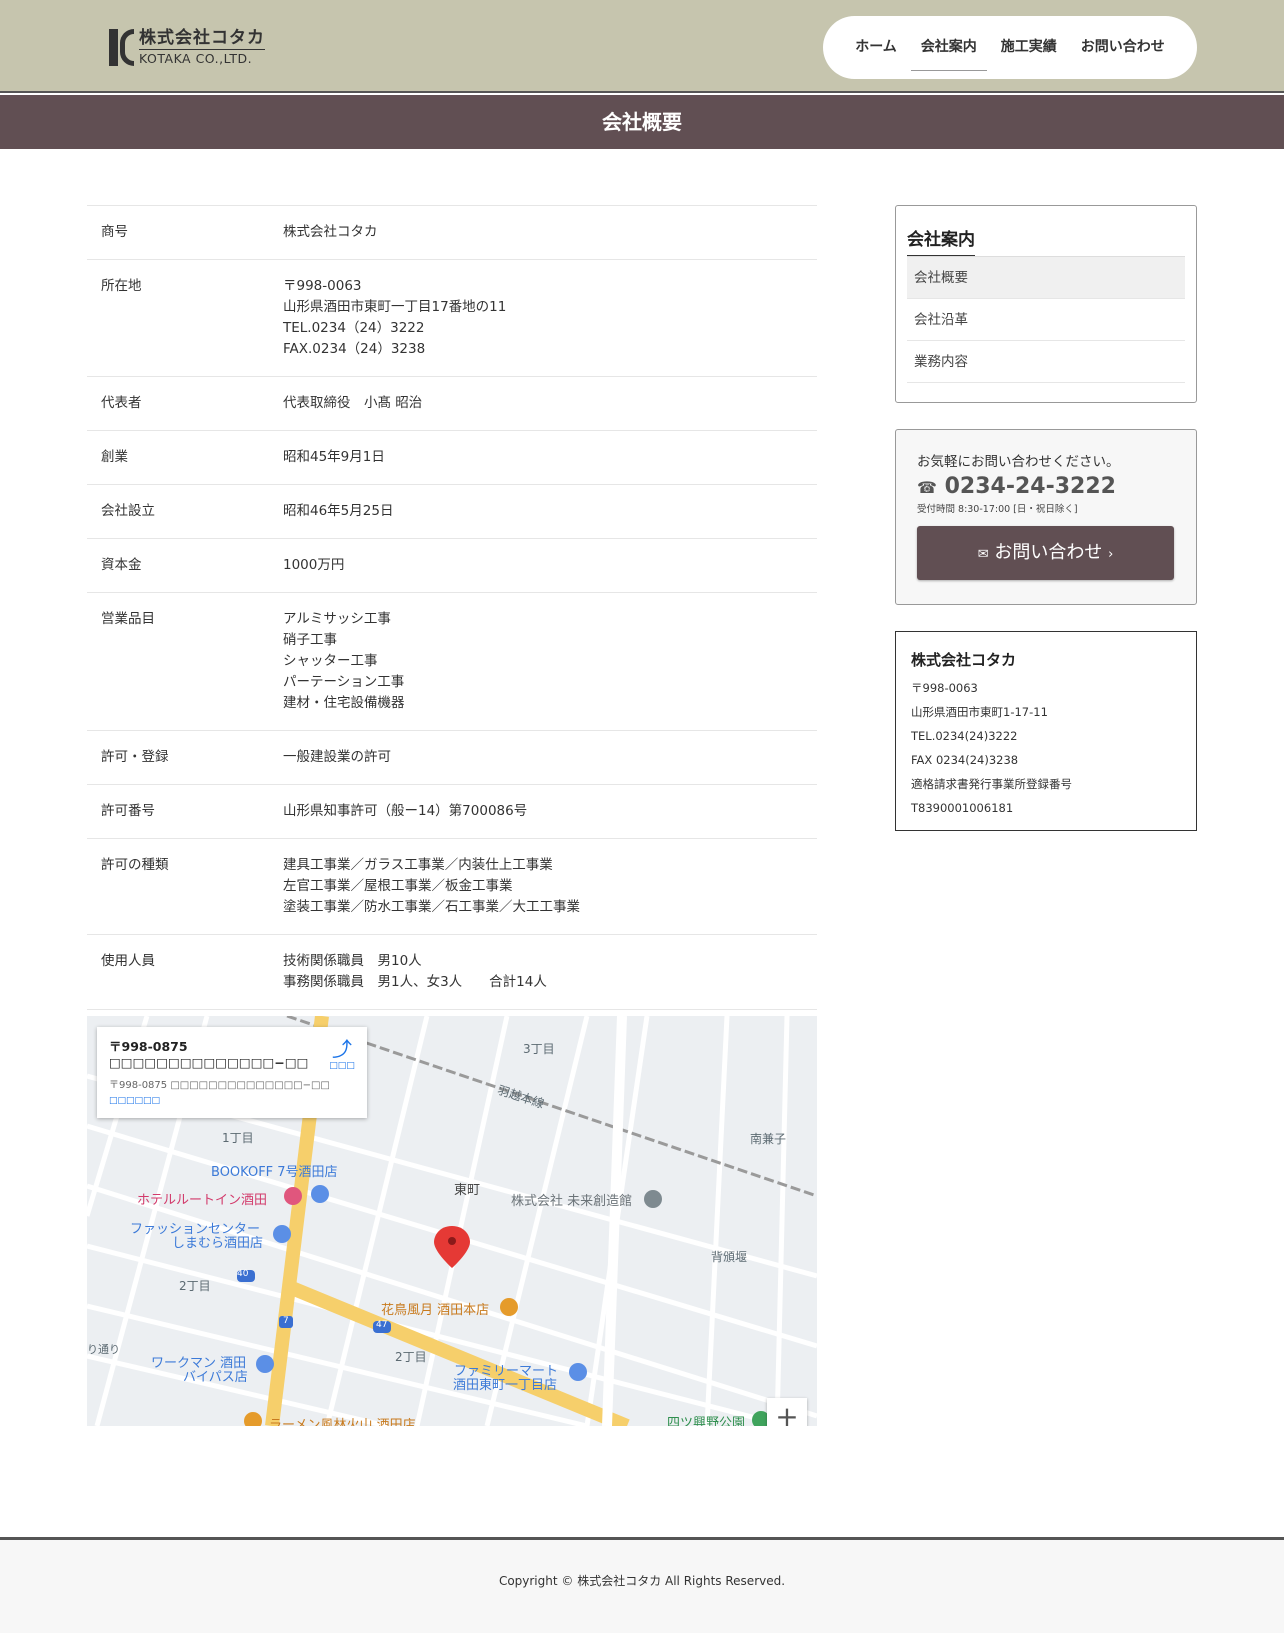 The image size is (1284, 1633). Describe the element at coordinates (964, 660) in the screenshot. I see `company-name: 株式会社コタカ` at that location.